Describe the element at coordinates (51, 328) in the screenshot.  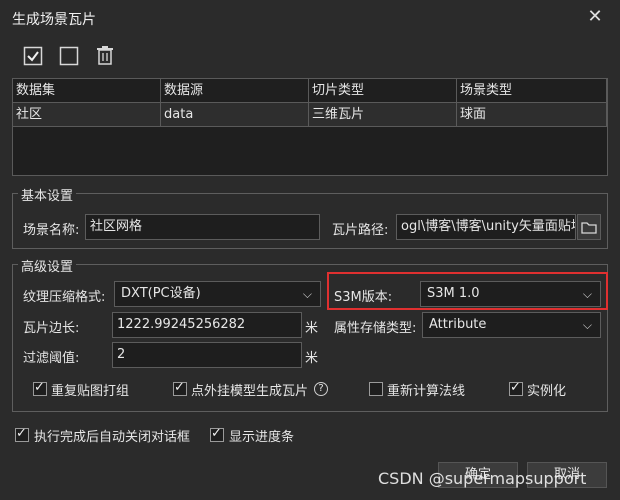
I see `tile-side-label: 瓦片边长:` at that location.